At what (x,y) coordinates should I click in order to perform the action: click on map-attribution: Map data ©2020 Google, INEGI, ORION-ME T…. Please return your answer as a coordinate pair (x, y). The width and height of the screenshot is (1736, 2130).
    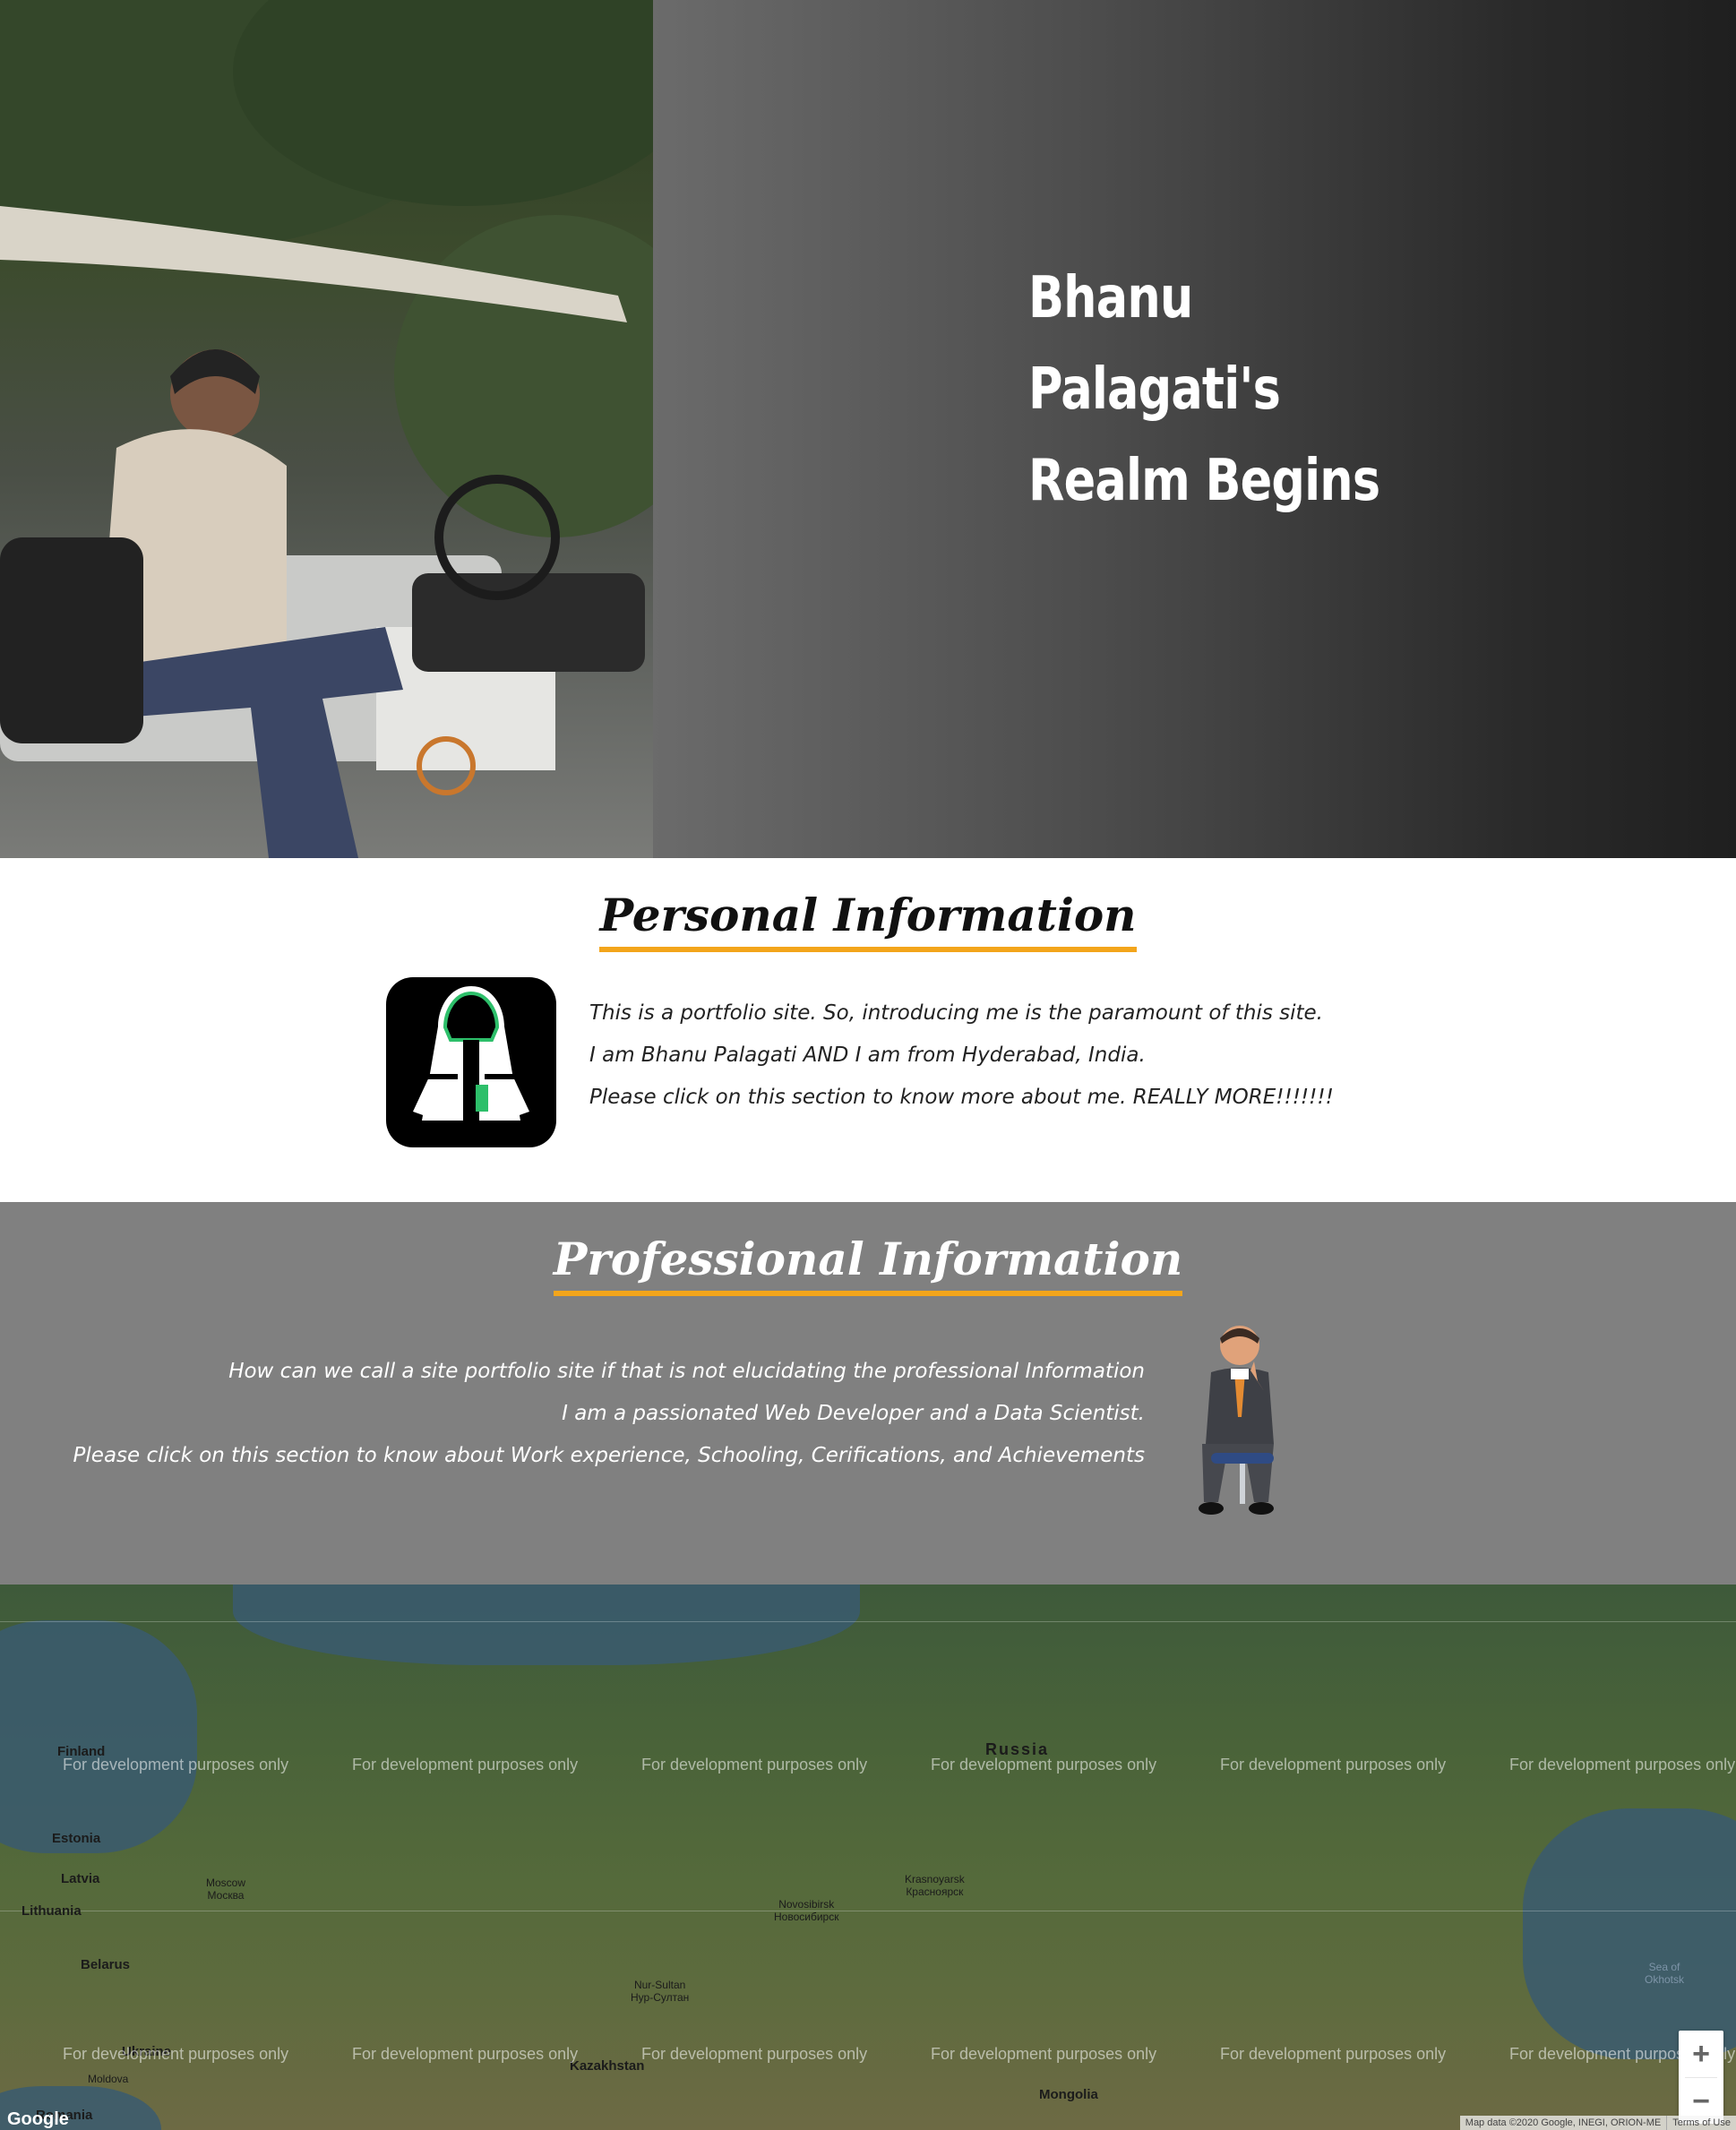
    Looking at the image, I should click on (1598, 2123).